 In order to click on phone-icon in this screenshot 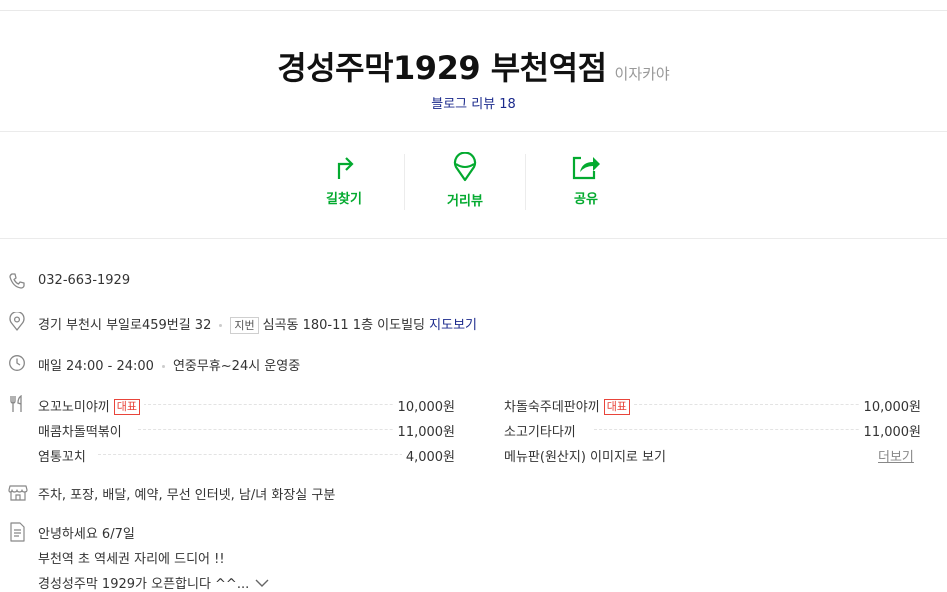, I will do `click(17, 281)`.